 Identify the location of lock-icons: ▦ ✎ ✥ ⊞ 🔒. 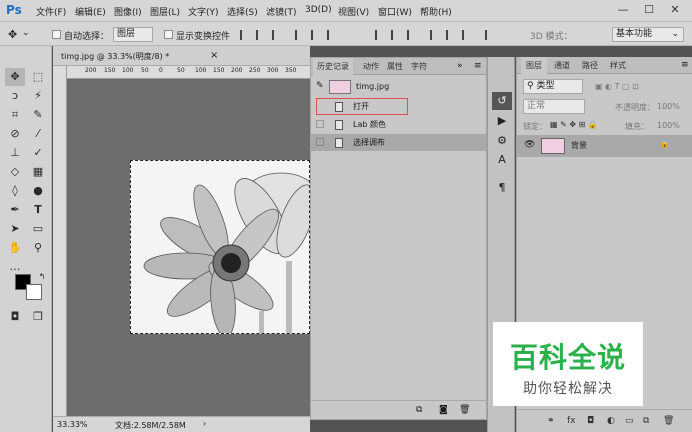
(574, 124).